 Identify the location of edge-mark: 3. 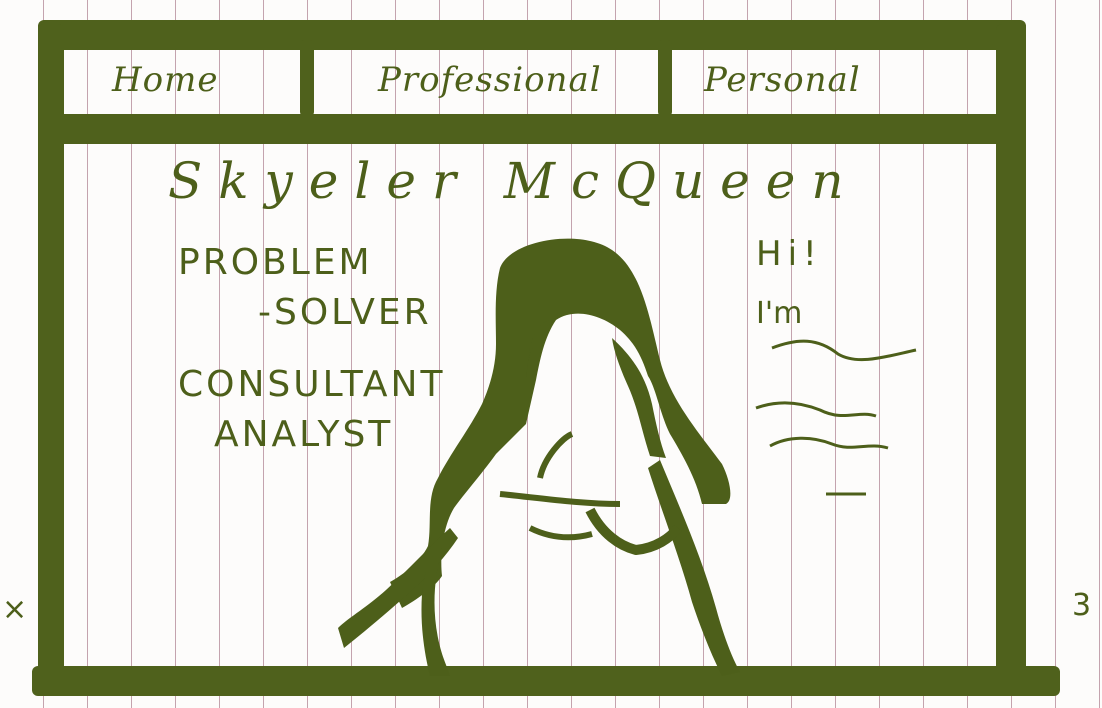
(1082, 605).